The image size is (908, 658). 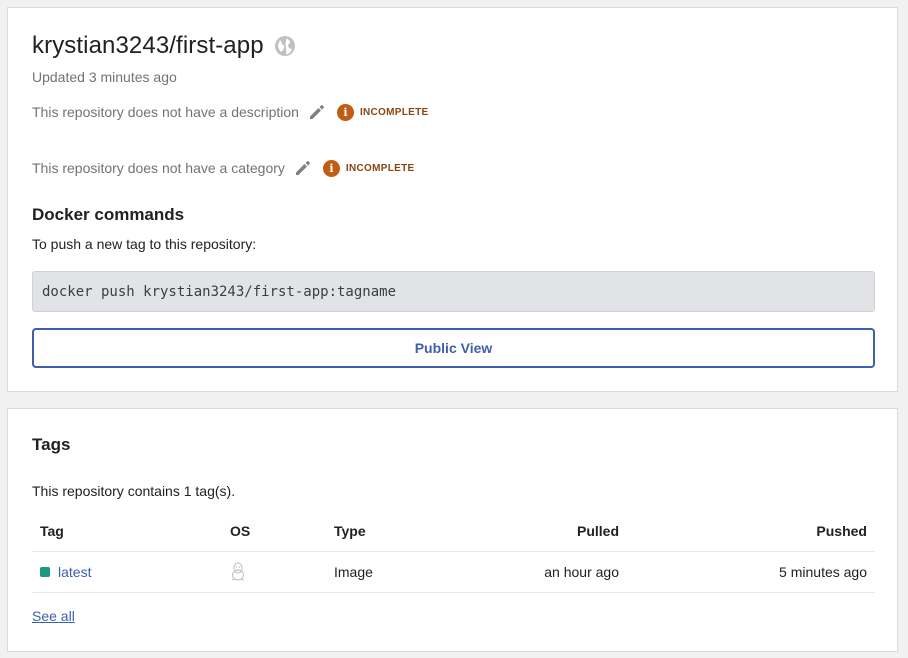 What do you see at coordinates (51, 444) in the screenshot?
I see `tags-title: Tags` at bounding box center [51, 444].